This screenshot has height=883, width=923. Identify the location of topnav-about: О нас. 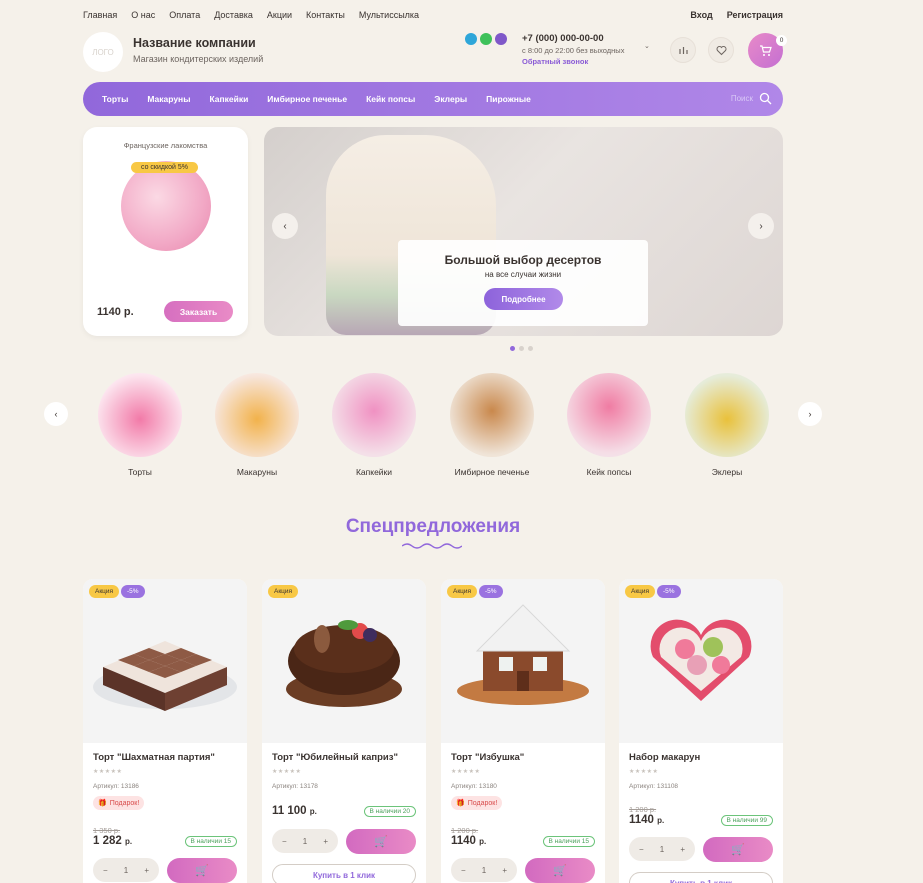
(143, 15).